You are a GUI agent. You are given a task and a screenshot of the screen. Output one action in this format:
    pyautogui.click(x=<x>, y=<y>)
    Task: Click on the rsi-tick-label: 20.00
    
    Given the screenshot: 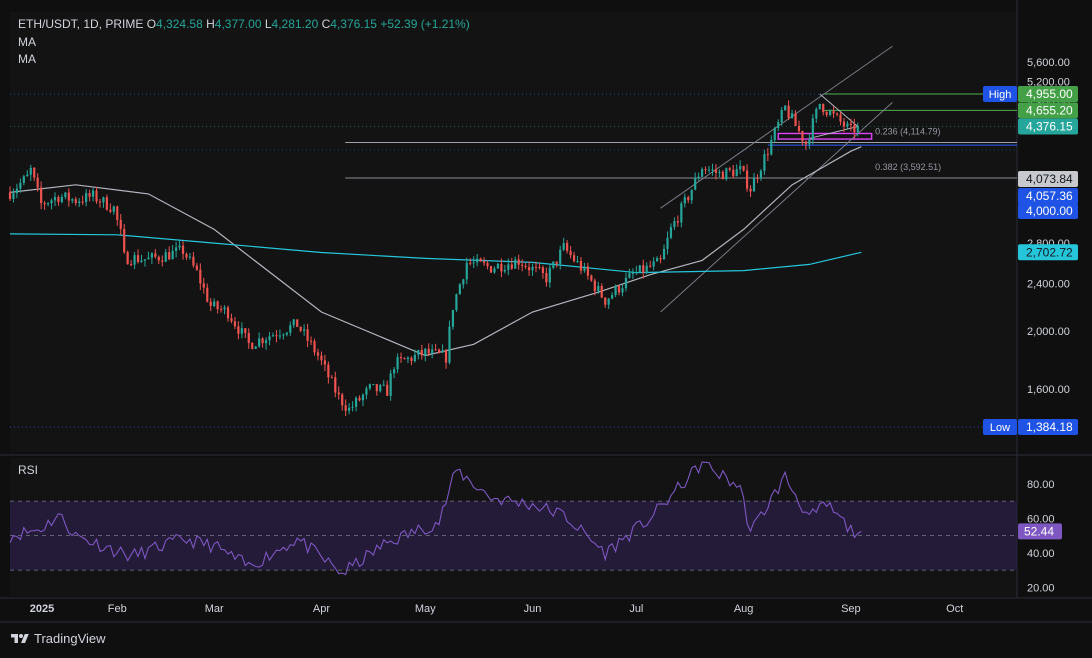 What is the action you would take?
    pyautogui.click(x=1041, y=588)
    